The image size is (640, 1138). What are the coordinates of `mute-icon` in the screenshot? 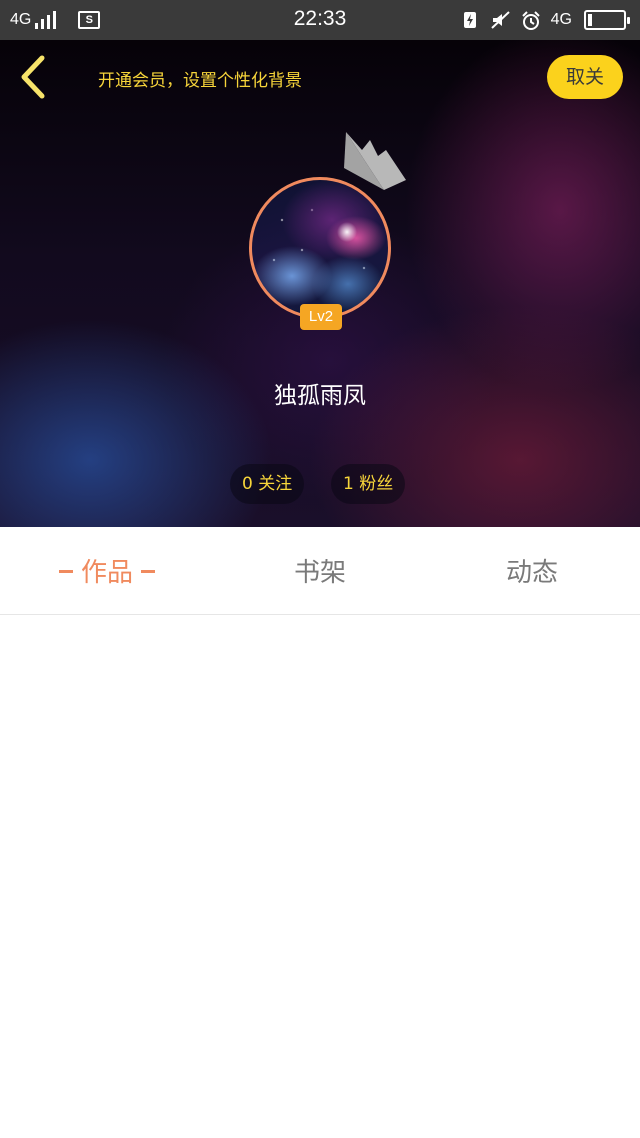 It's located at (500, 20).